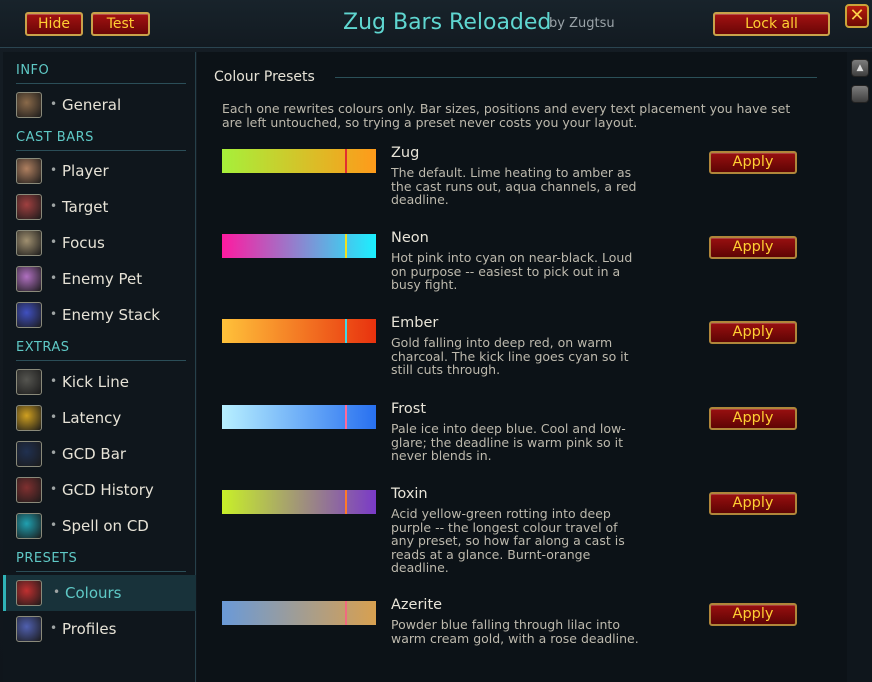 The height and width of the screenshot is (682, 872). What do you see at coordinates (94, 454) in the screenshot?
I see `sidebar-item-label: GCD Bar` at bounding box center [94, 454].